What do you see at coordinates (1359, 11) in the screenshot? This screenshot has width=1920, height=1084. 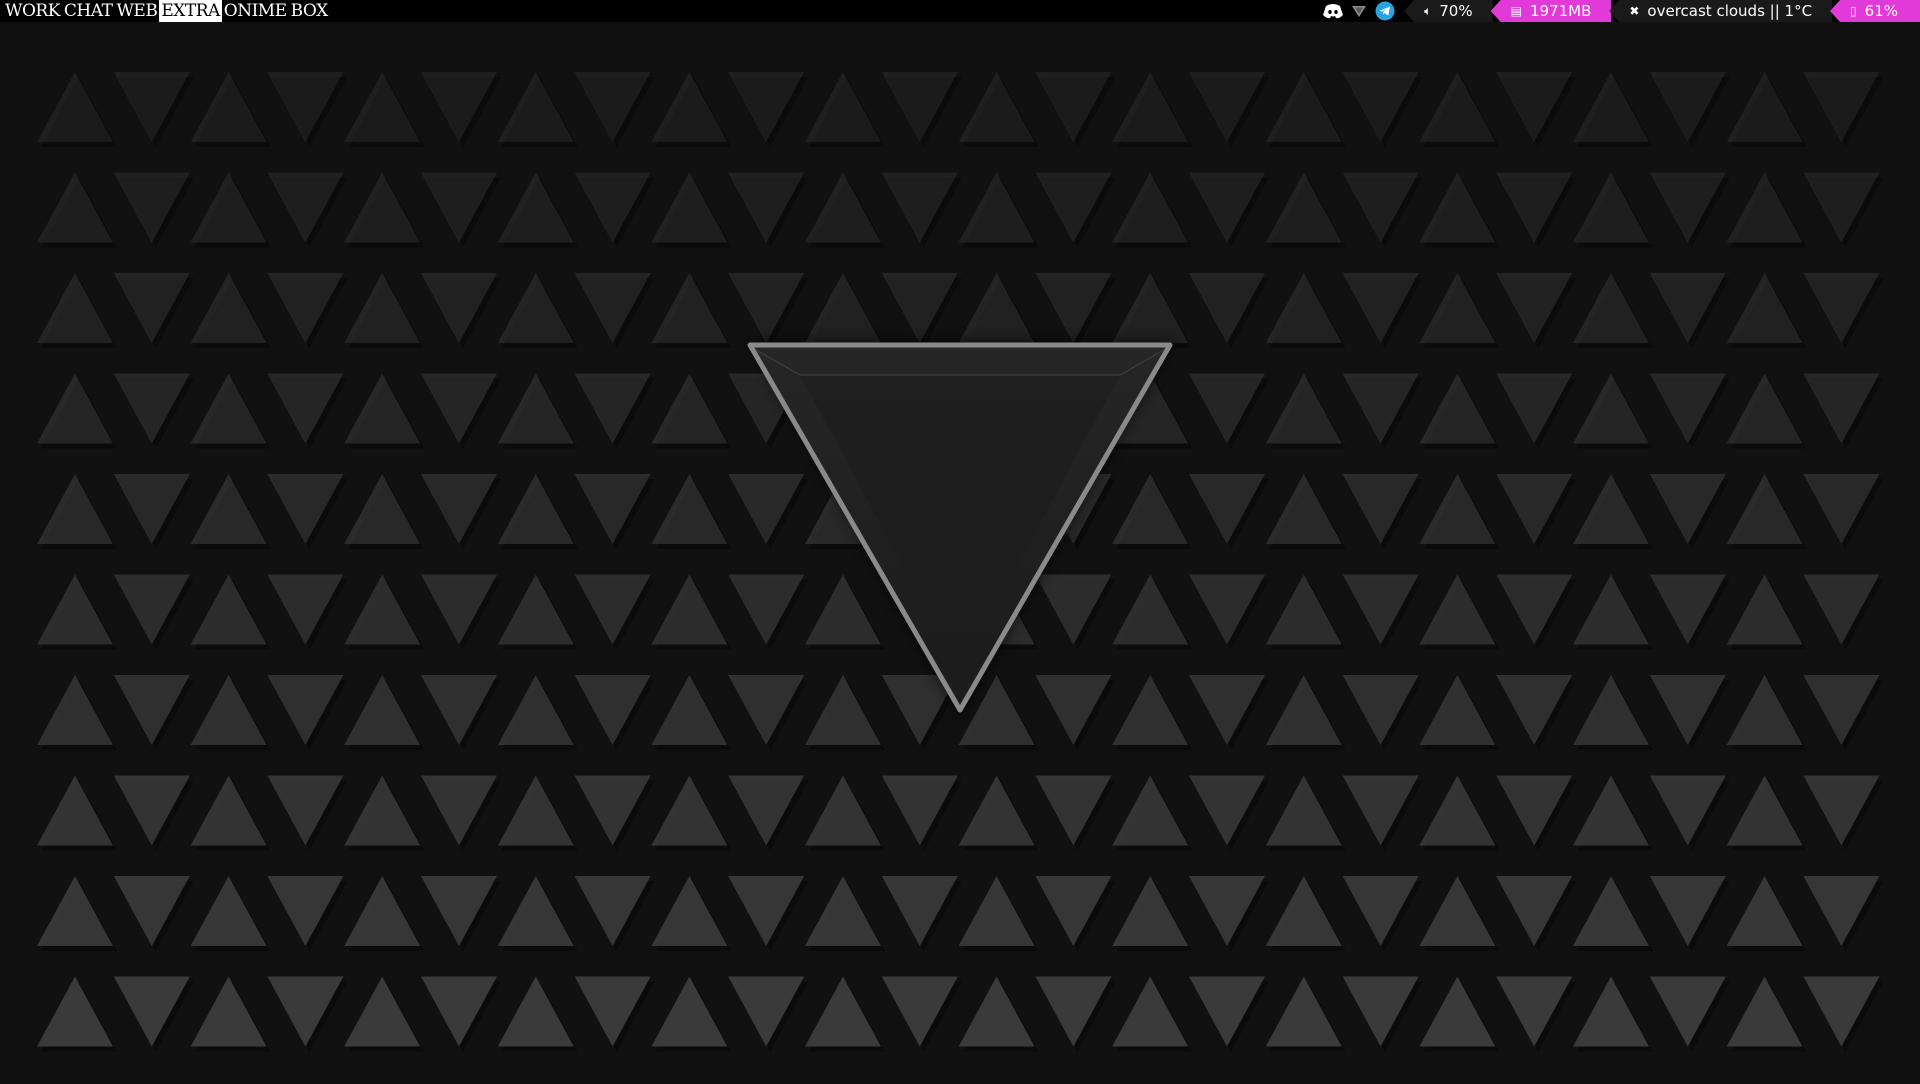 I see `vpn-shield-icon` at bounding box center [1359, 11].